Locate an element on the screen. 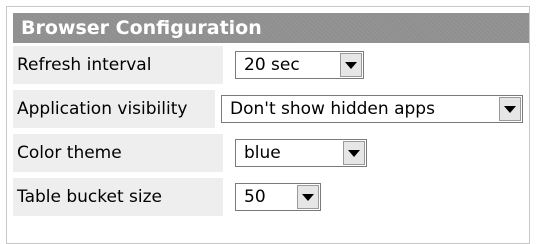  select-value: 50 is located at coordinates (255, 197).